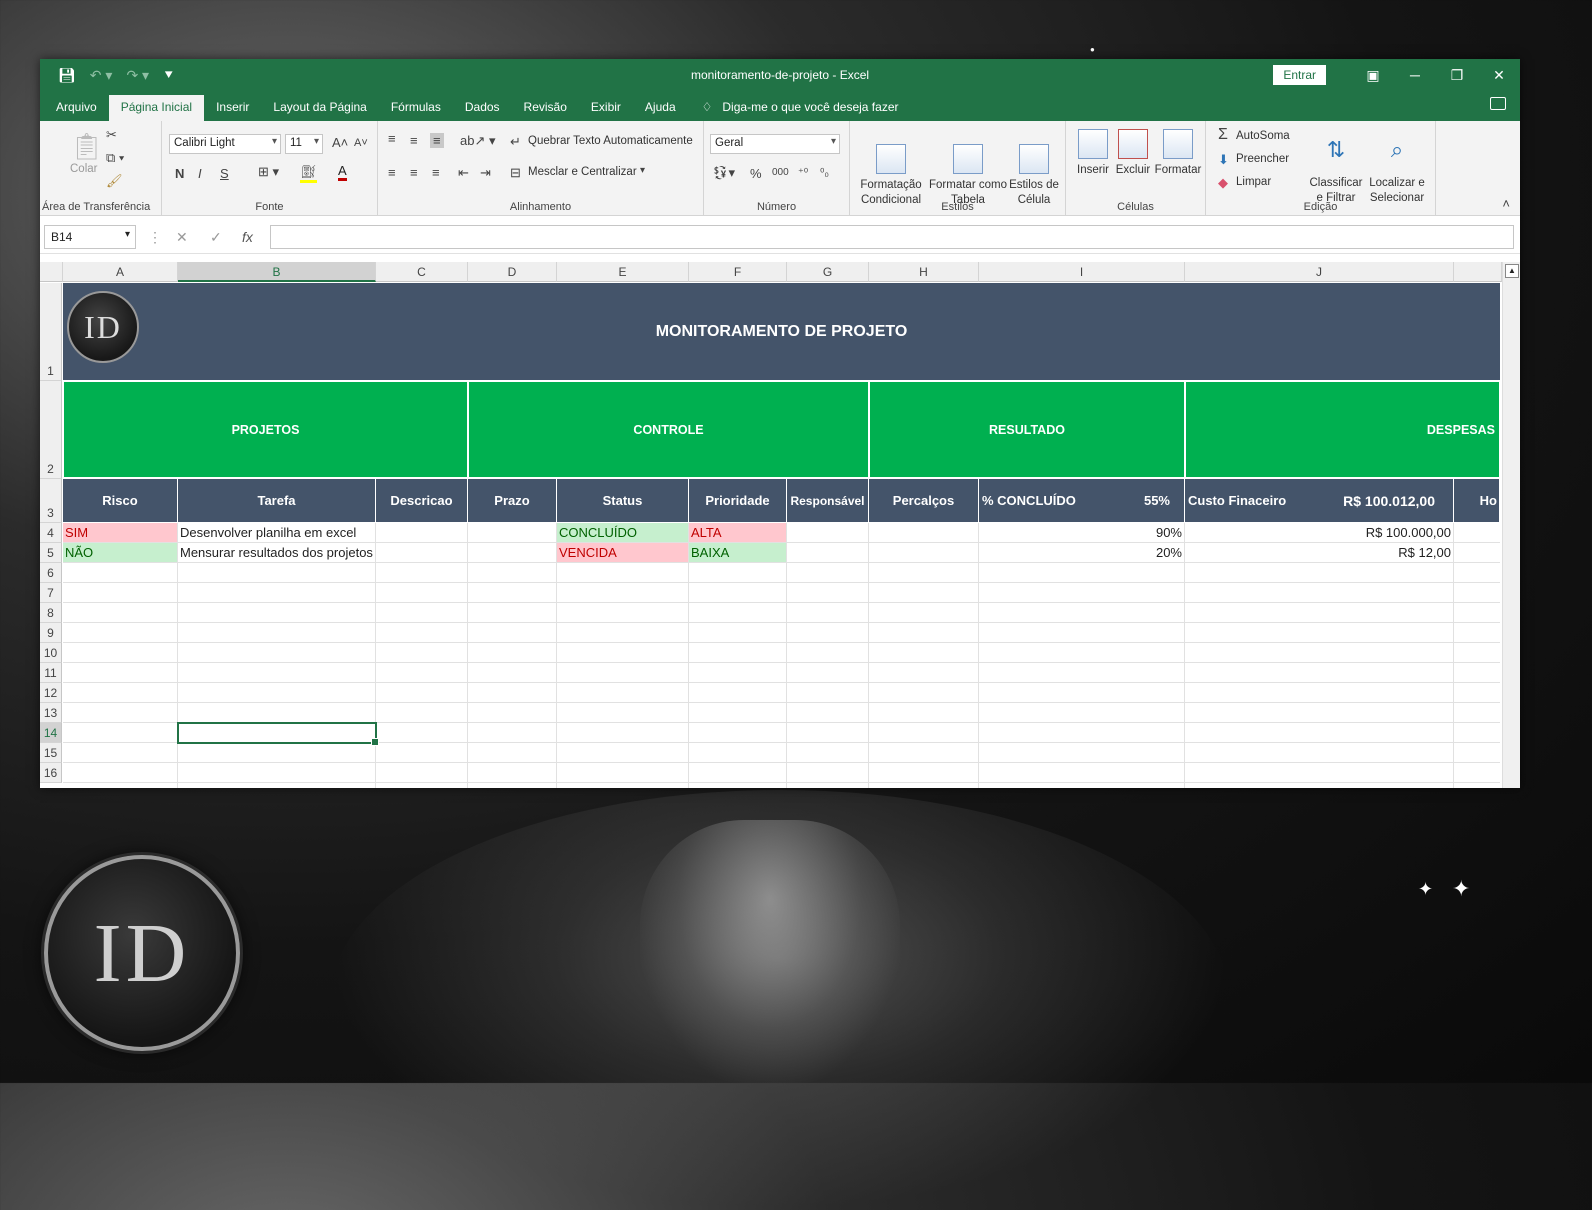  Describe the element at coordinates (1223, 160) in the screenshot. I see `fill-icon: ⬇` at that location.